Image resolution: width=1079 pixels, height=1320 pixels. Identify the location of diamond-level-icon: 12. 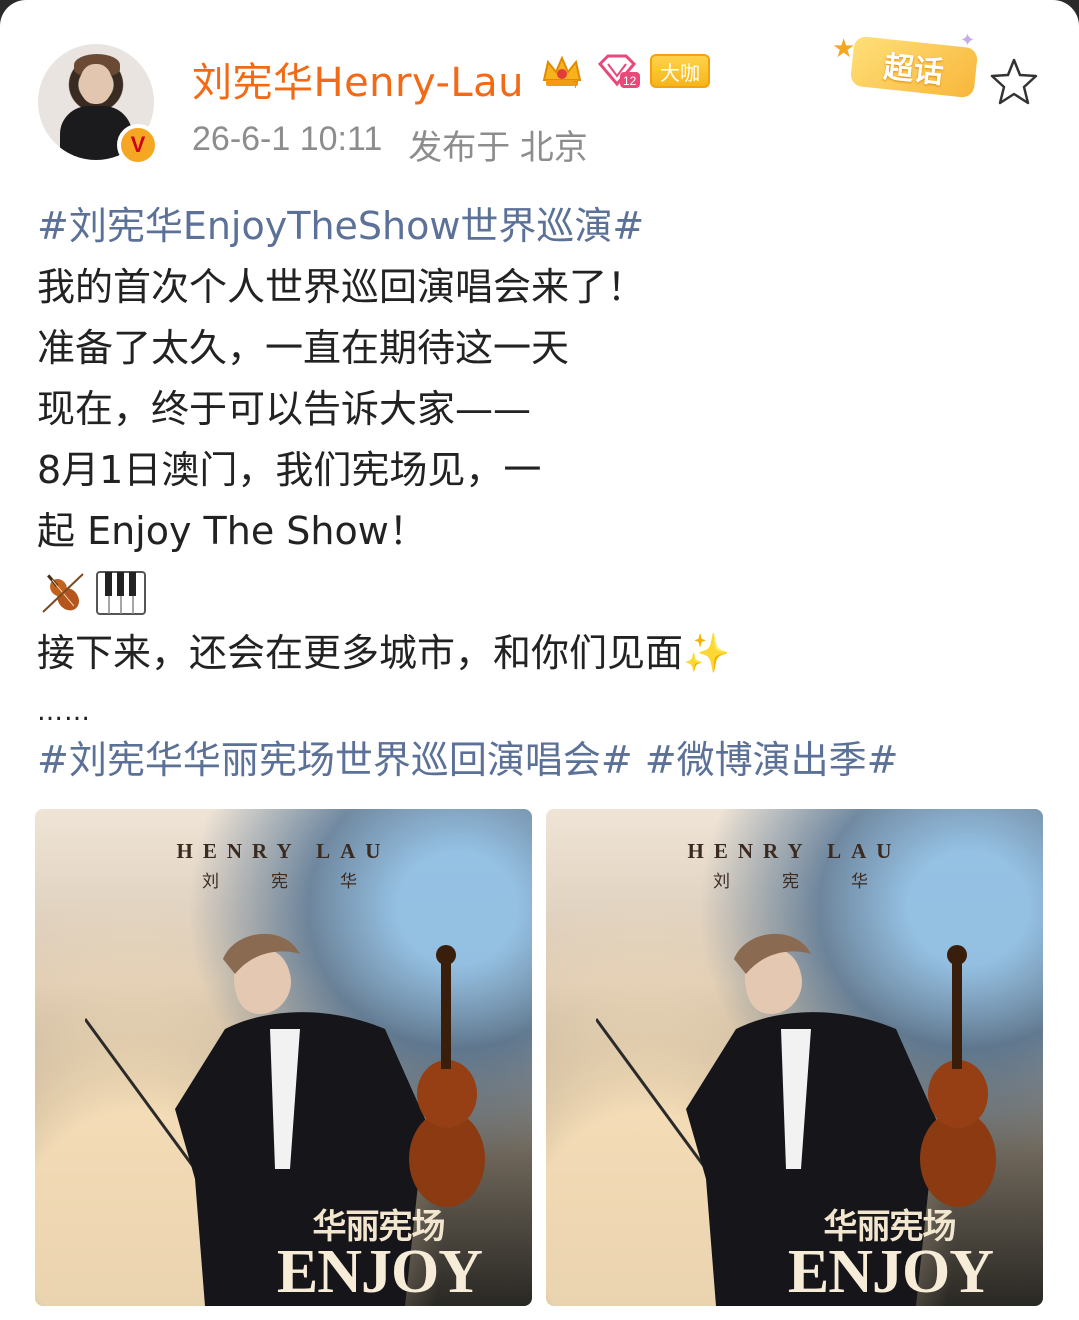
(617, 71).